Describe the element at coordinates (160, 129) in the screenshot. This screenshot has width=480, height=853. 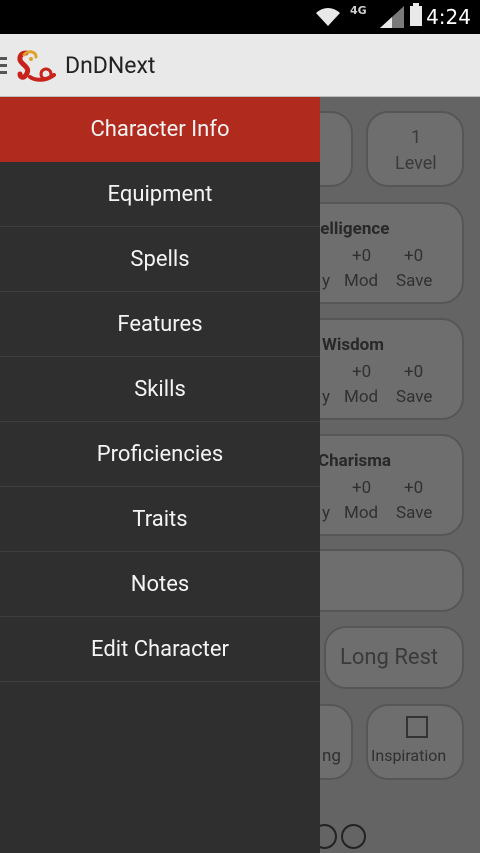
I see `drawer-item-character-info: Character Info` at that location.